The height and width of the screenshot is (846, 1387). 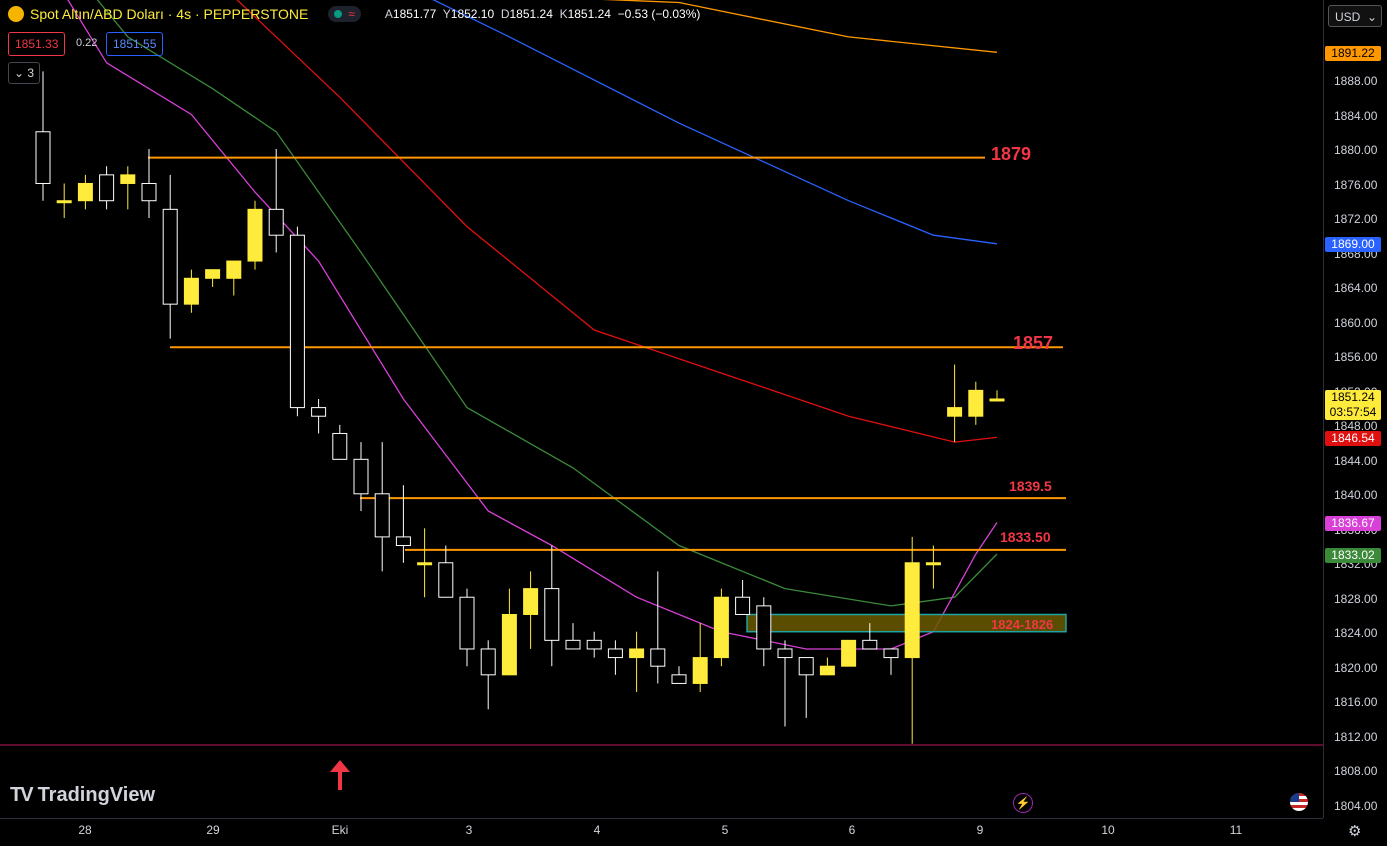 I want to click on price-tick-label: 1880.00, so click(x=1356, y=150).